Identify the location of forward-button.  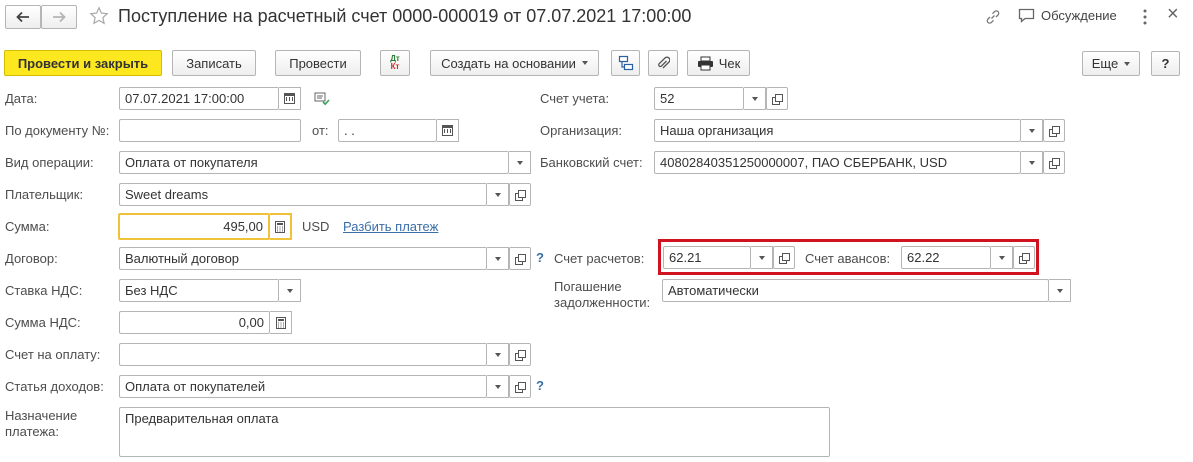
(59, 17).